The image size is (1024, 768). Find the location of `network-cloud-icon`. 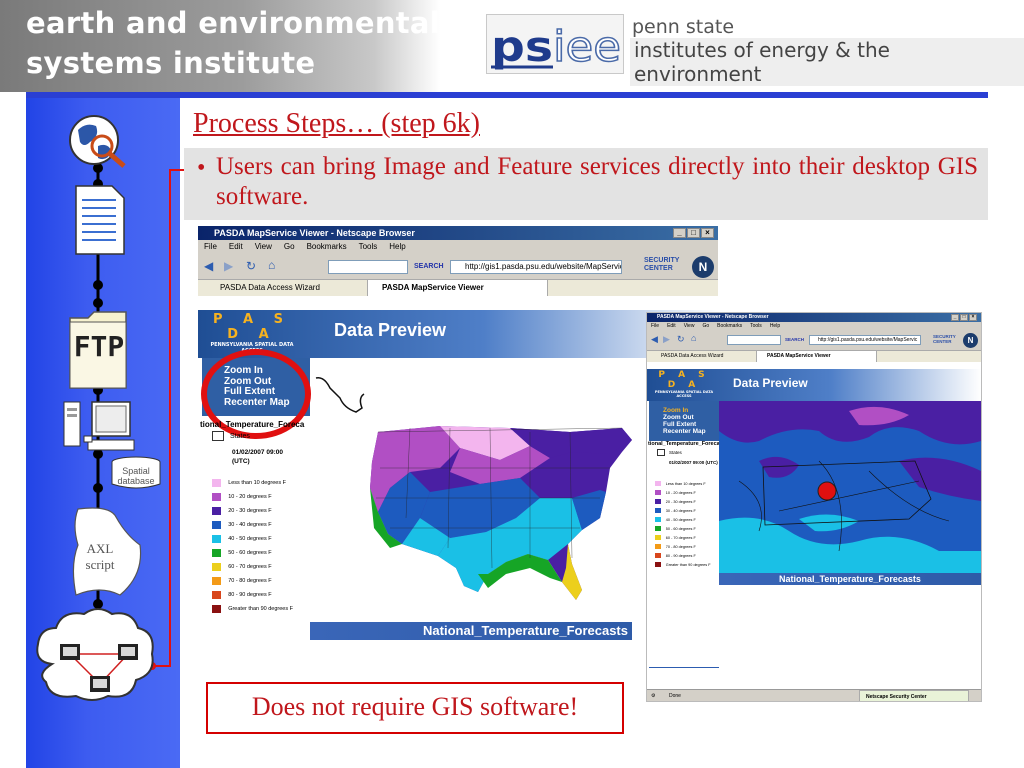

network-cloud-icon is located at coordinates (95, 654).